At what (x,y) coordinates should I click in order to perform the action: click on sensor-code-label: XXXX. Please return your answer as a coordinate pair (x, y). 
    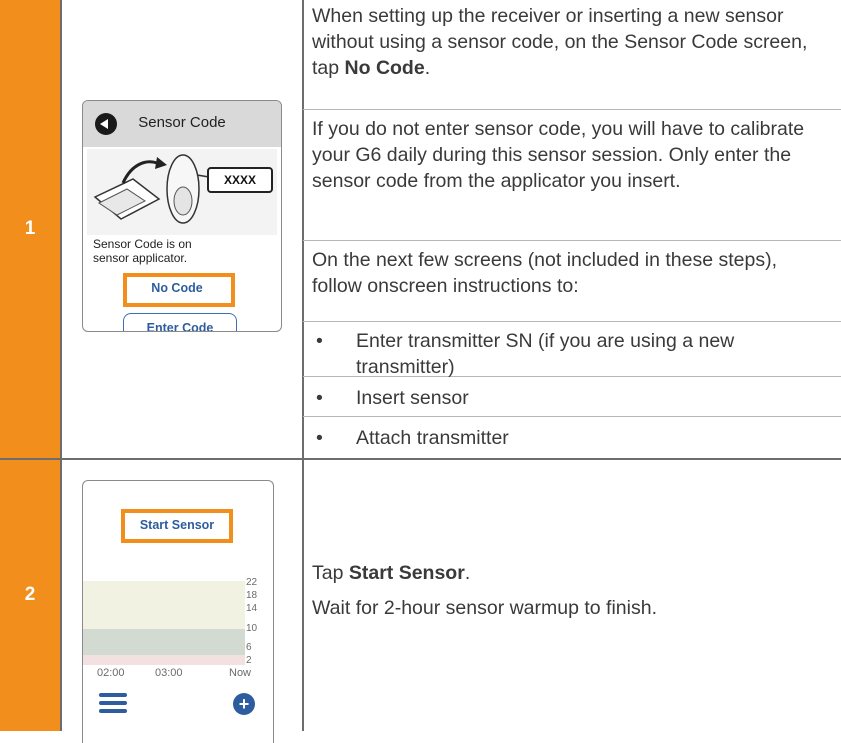
    Looking at the image, I should click on (240, 180).